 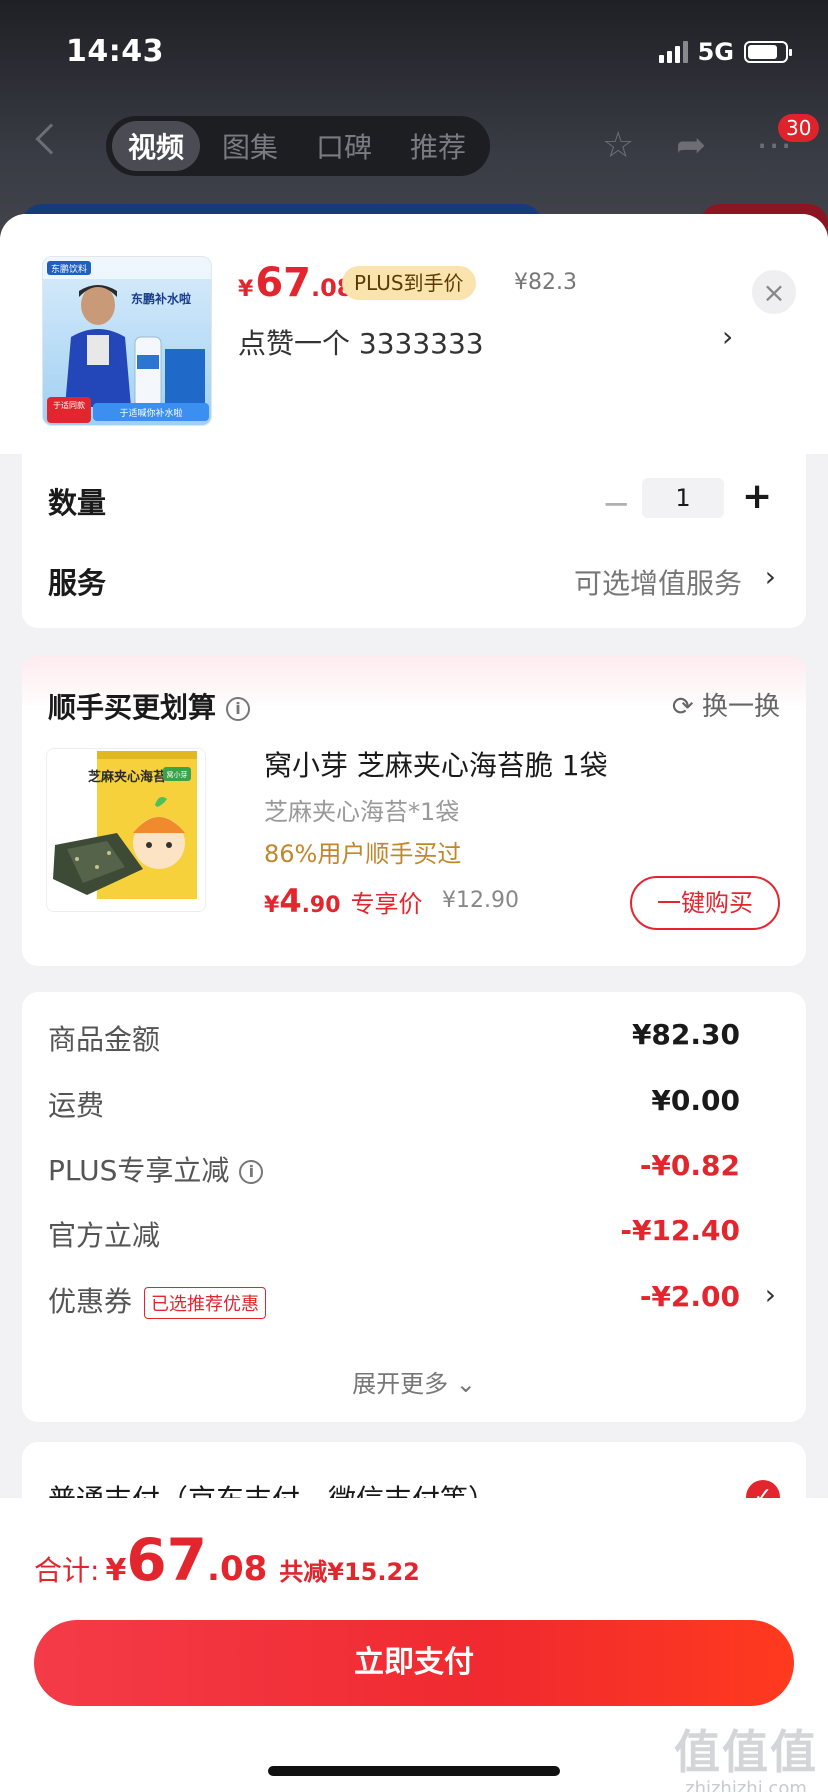 What do you see at coordinates (409, 283) in the screenshot?
I see `plus-price-tag: PLUS到手价` at bounding box center [409, 283].